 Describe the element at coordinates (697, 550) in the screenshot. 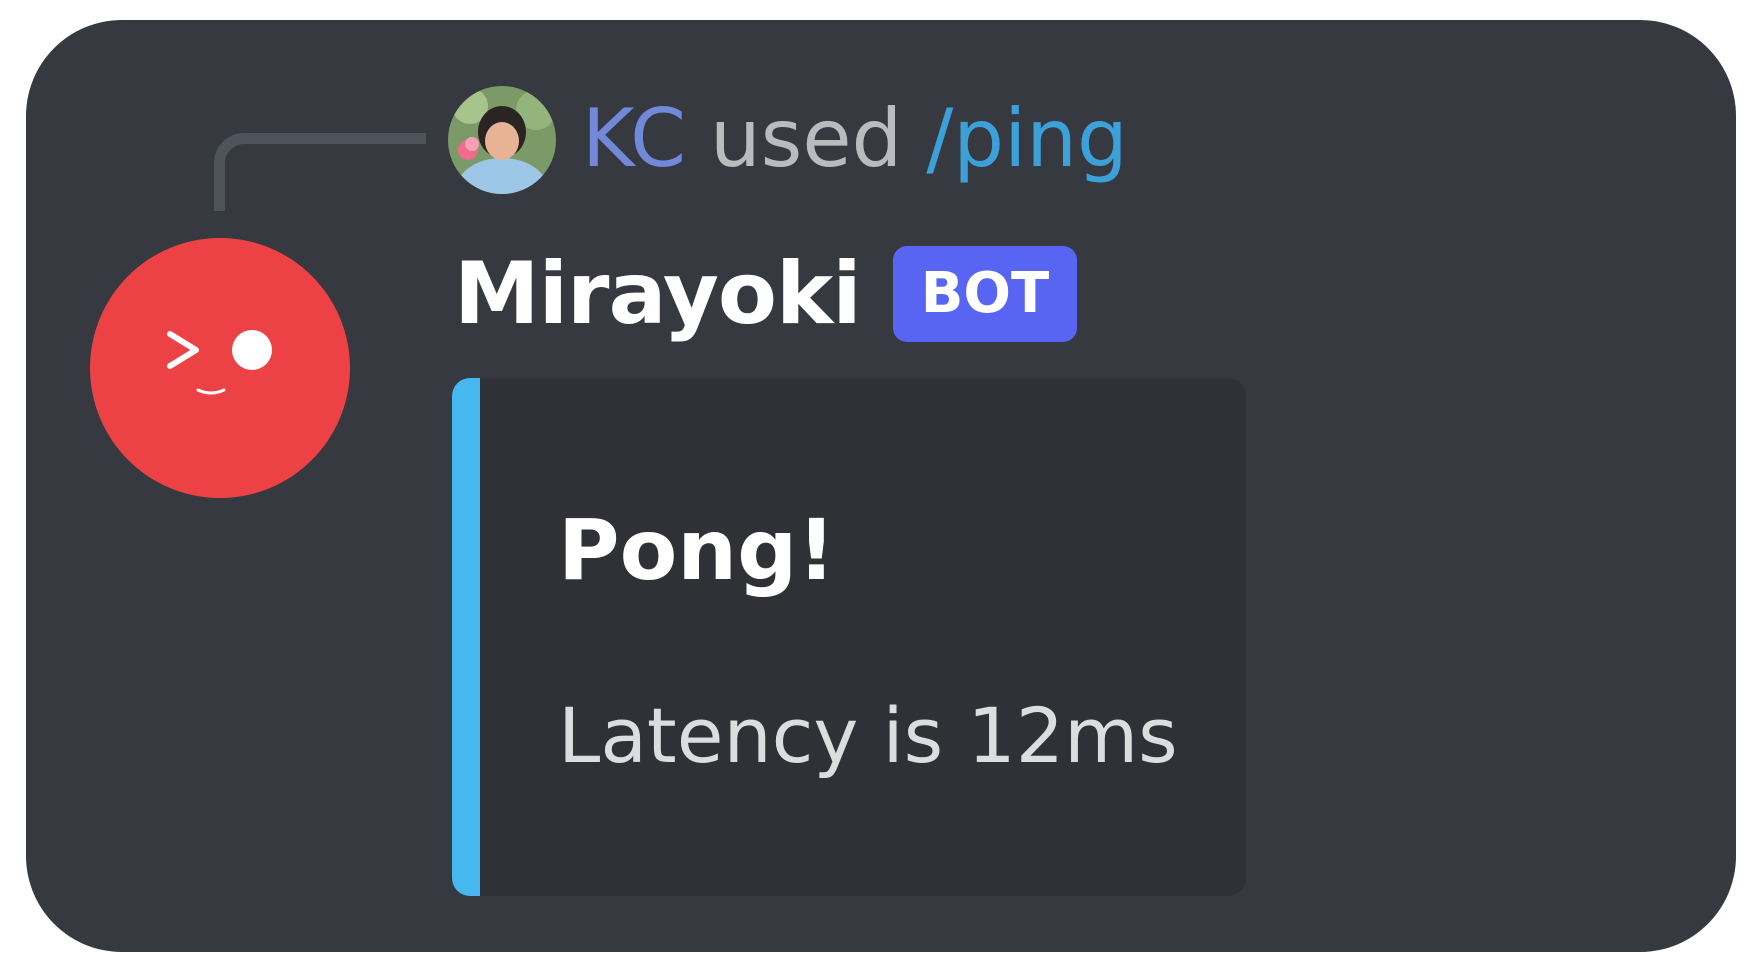

I see `embed-title: Pong!` at that location.